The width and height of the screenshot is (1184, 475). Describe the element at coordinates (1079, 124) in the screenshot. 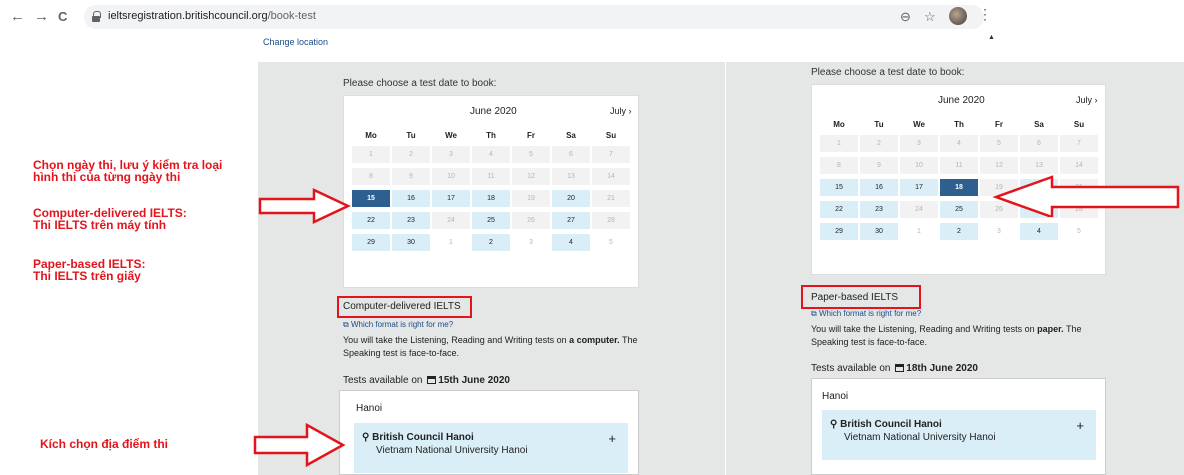

I see `calendar-day-header: Su` at that location.